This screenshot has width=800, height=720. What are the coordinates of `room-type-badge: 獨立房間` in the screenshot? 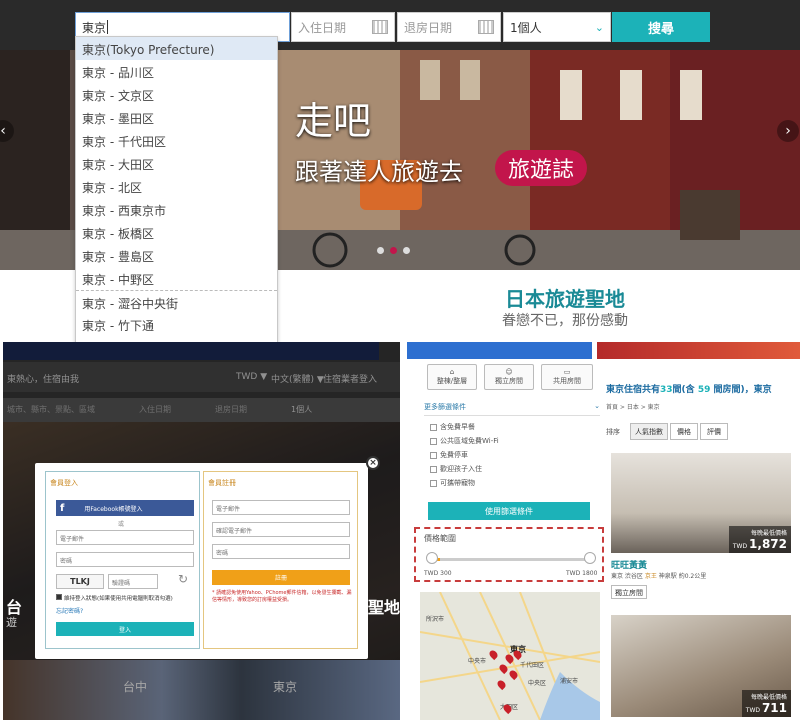 It's located at (629, 592).